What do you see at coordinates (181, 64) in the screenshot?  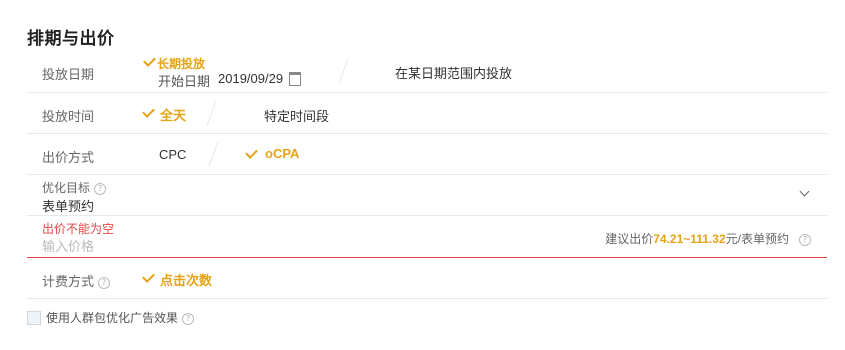 I see `option-long-term-label: 长期投放` at bounding box center [181, 64].